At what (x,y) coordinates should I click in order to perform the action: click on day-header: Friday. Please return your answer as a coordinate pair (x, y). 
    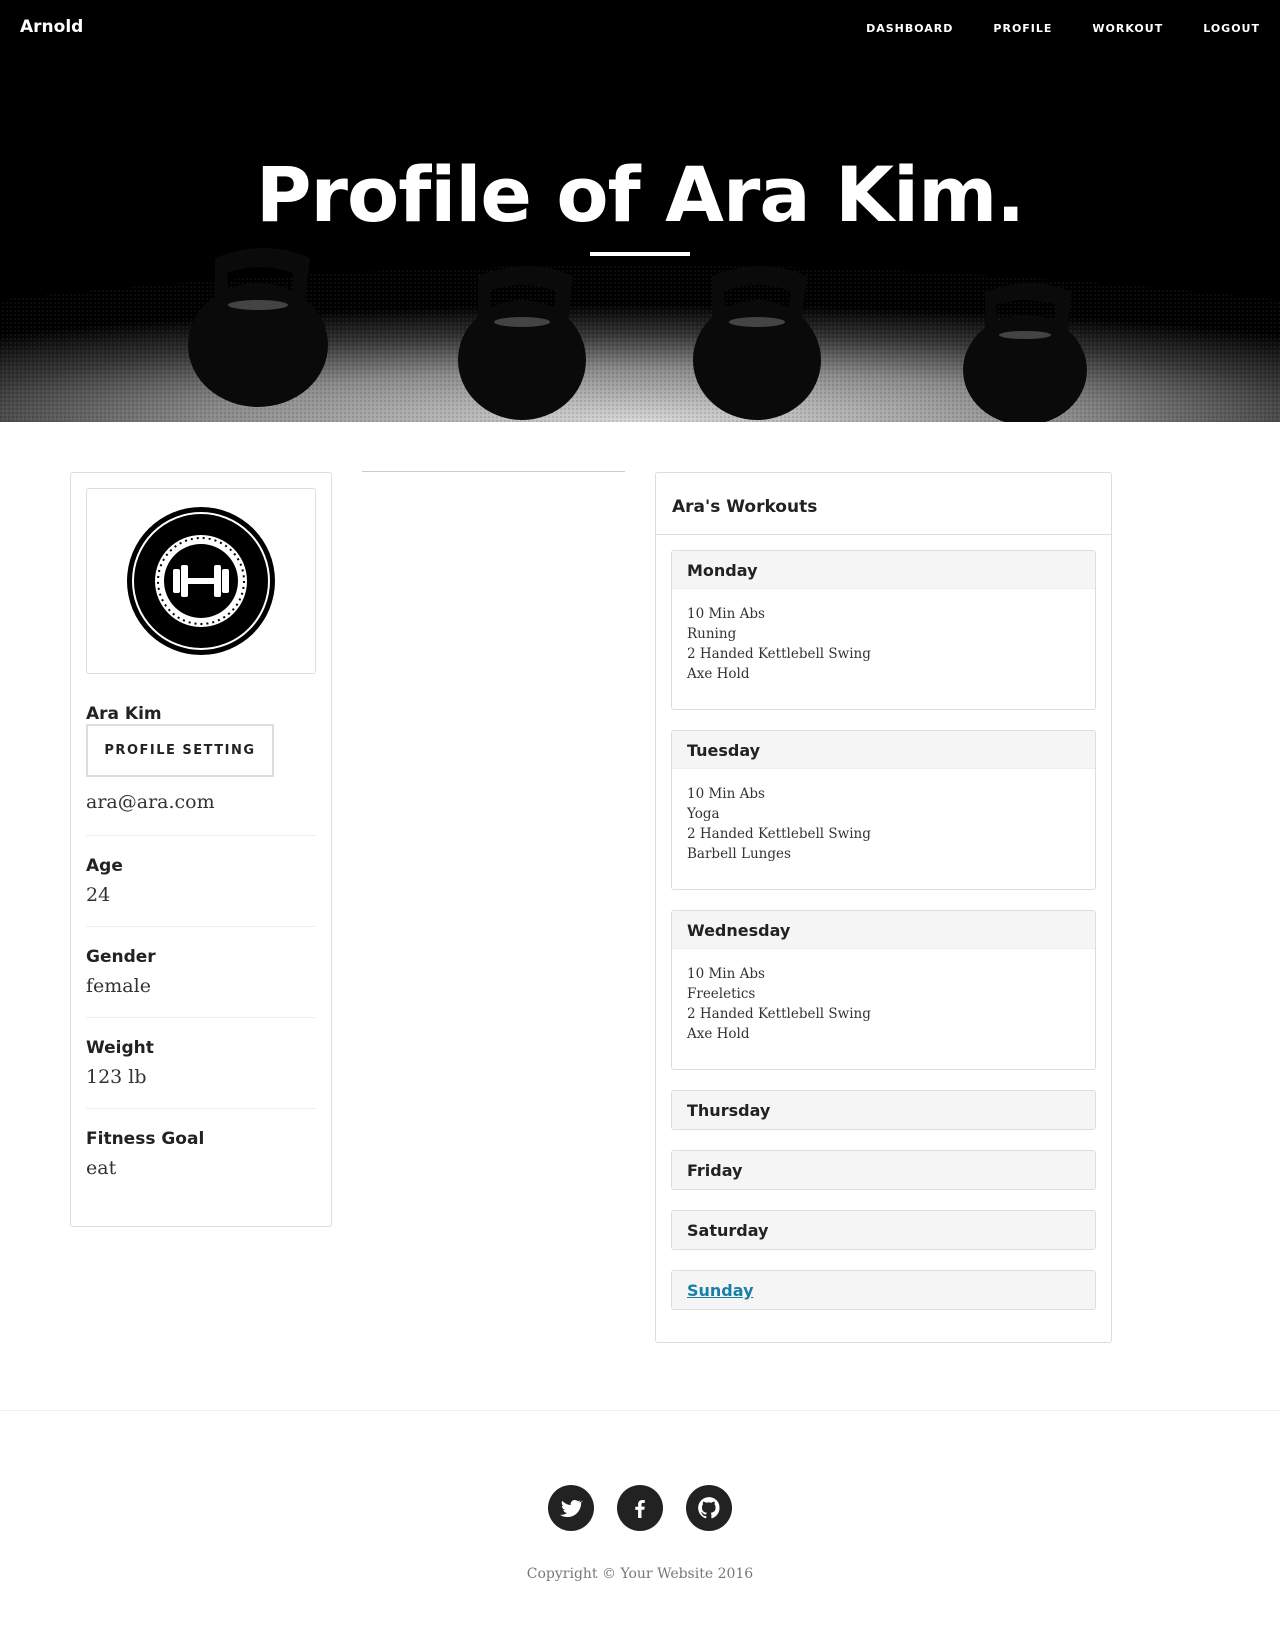
    Looking at the image, I should click on (883, 1170).